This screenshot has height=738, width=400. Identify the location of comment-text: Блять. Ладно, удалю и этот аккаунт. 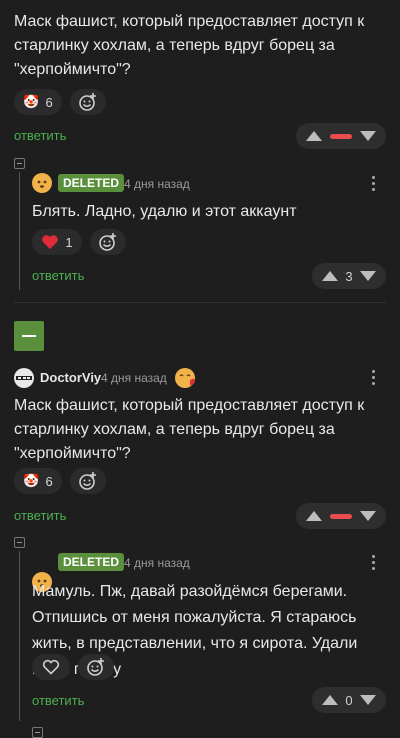
(164, 211).